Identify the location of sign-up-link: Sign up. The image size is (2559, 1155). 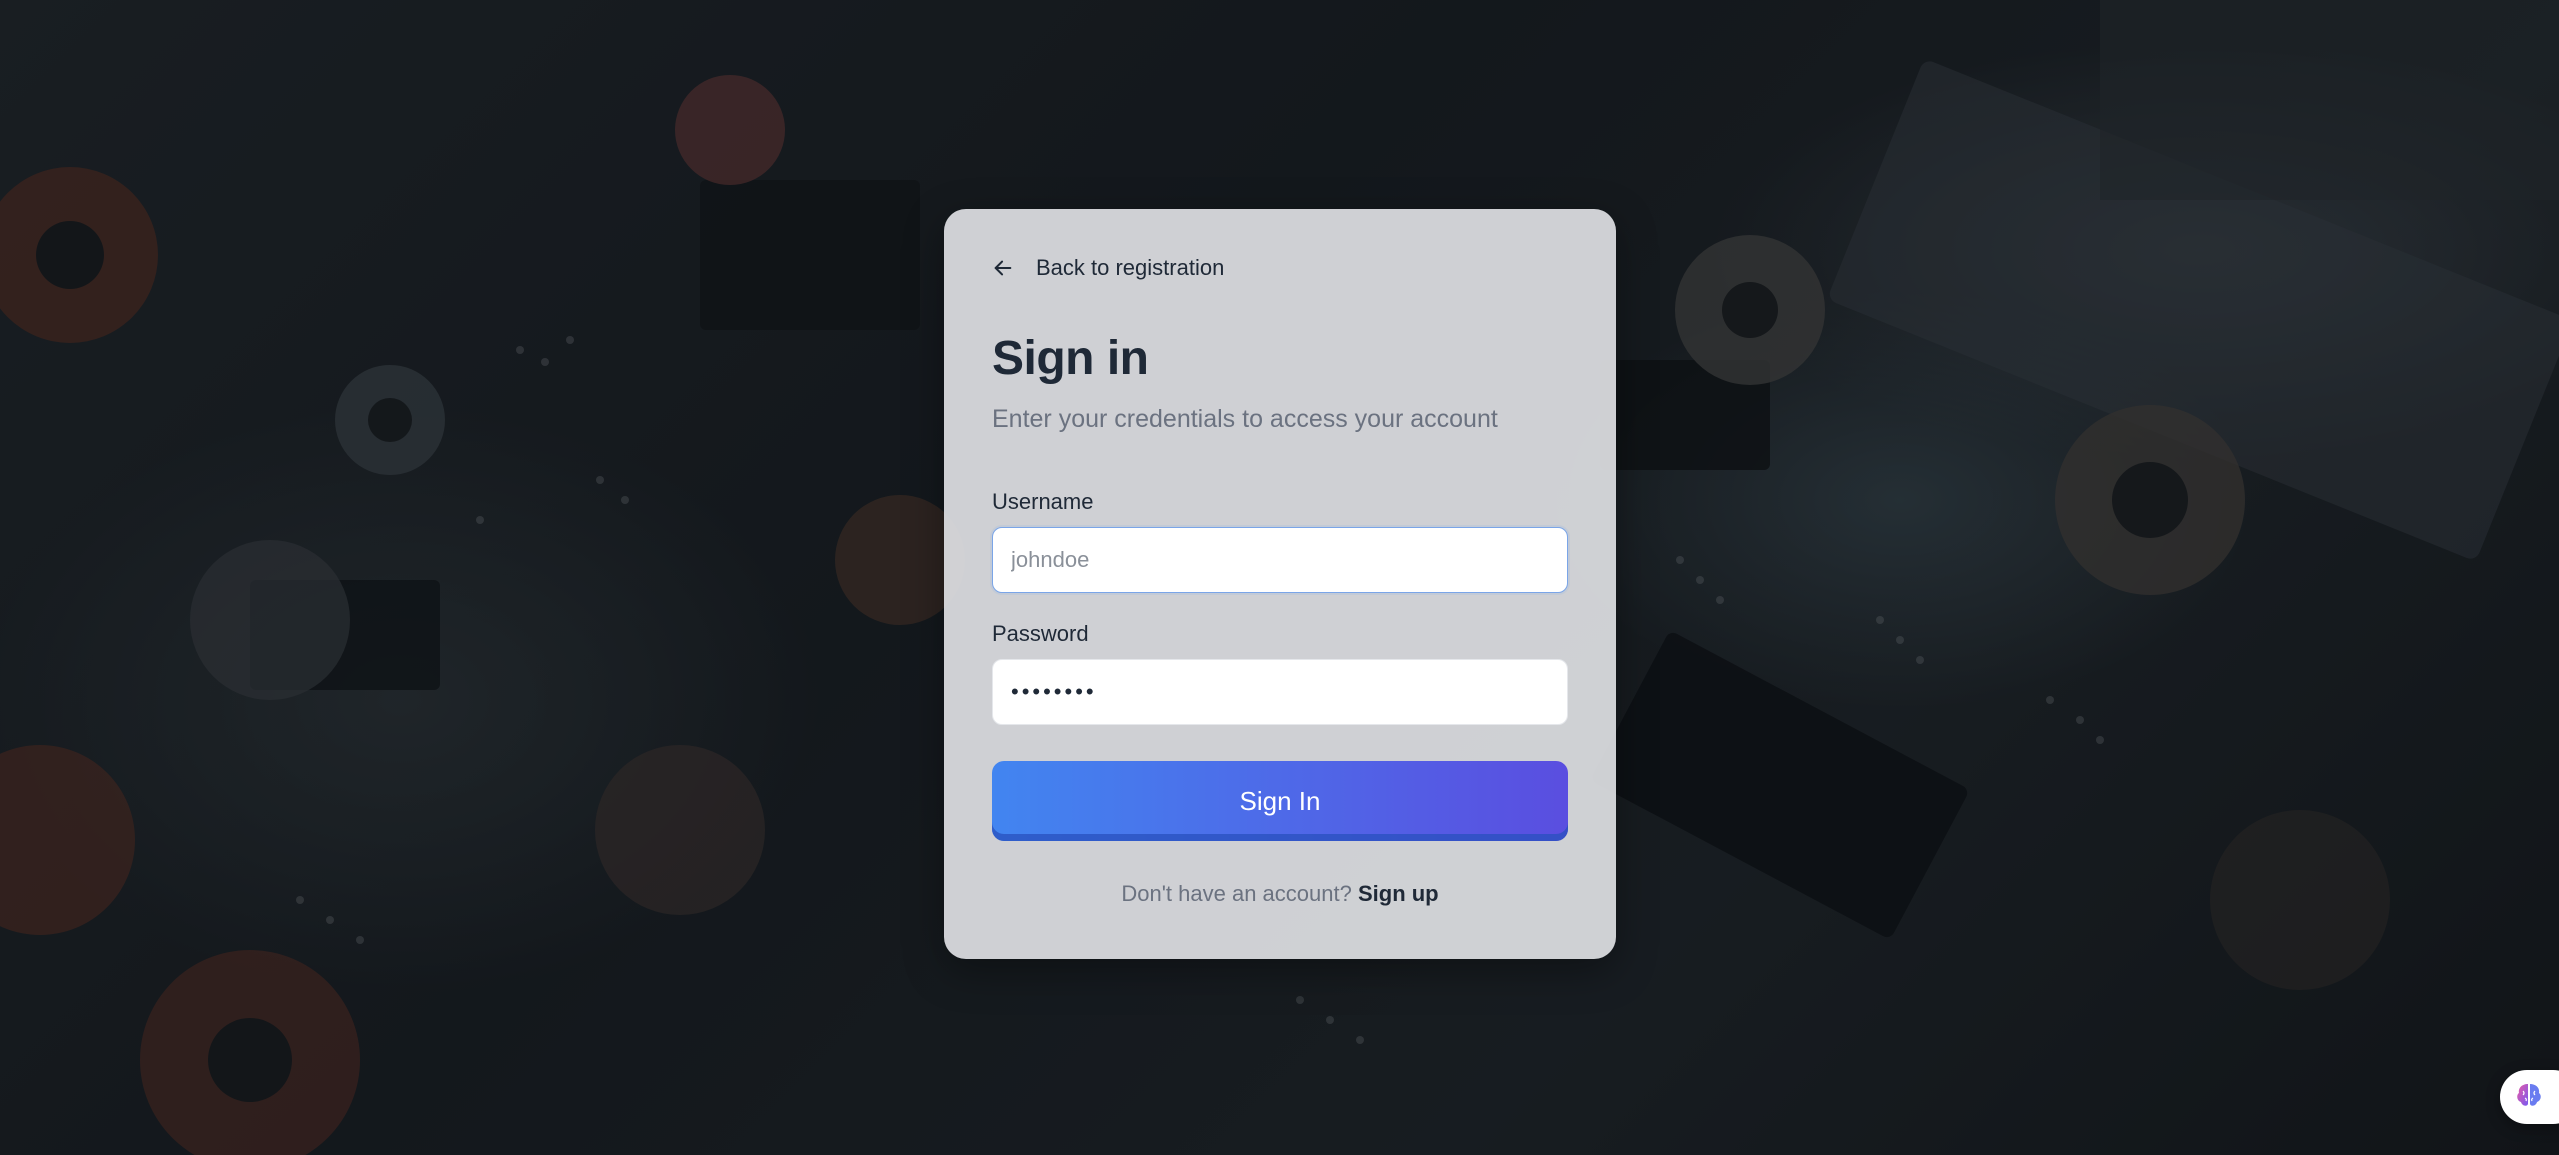
(1398, 893).